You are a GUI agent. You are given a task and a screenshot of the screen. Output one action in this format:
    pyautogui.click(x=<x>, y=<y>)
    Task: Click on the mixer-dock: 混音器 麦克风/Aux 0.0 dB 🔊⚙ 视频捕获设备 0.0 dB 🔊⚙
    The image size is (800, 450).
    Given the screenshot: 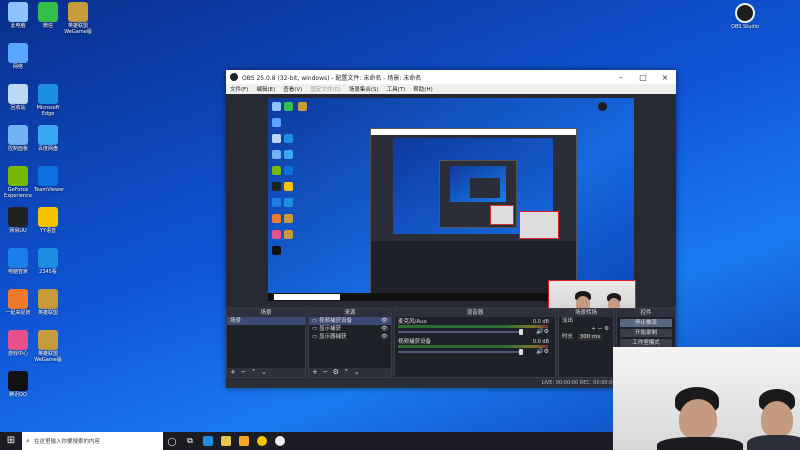 What is the action you would take?
    pyautogui.click(x=475, y=343)
    